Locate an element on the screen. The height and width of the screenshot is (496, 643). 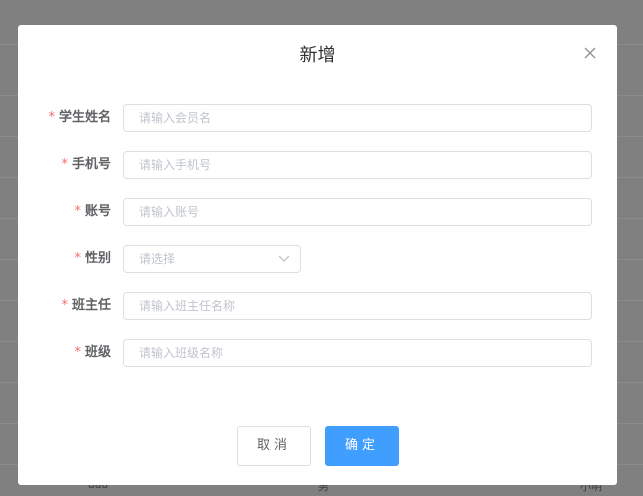
form-label: * 账号 is located at coordinates (92, 212).